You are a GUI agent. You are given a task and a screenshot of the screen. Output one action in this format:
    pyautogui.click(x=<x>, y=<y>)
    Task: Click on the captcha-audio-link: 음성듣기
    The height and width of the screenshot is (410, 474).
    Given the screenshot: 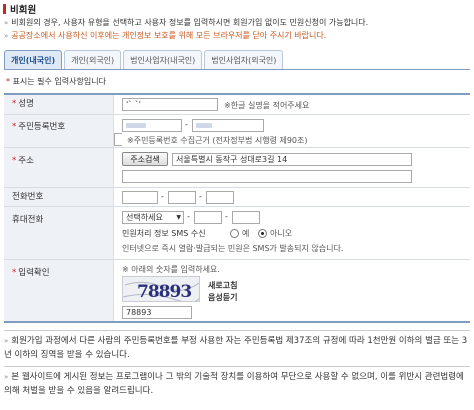 What is the action you would take?
    pyautogui.click(x=222, y=297)
    